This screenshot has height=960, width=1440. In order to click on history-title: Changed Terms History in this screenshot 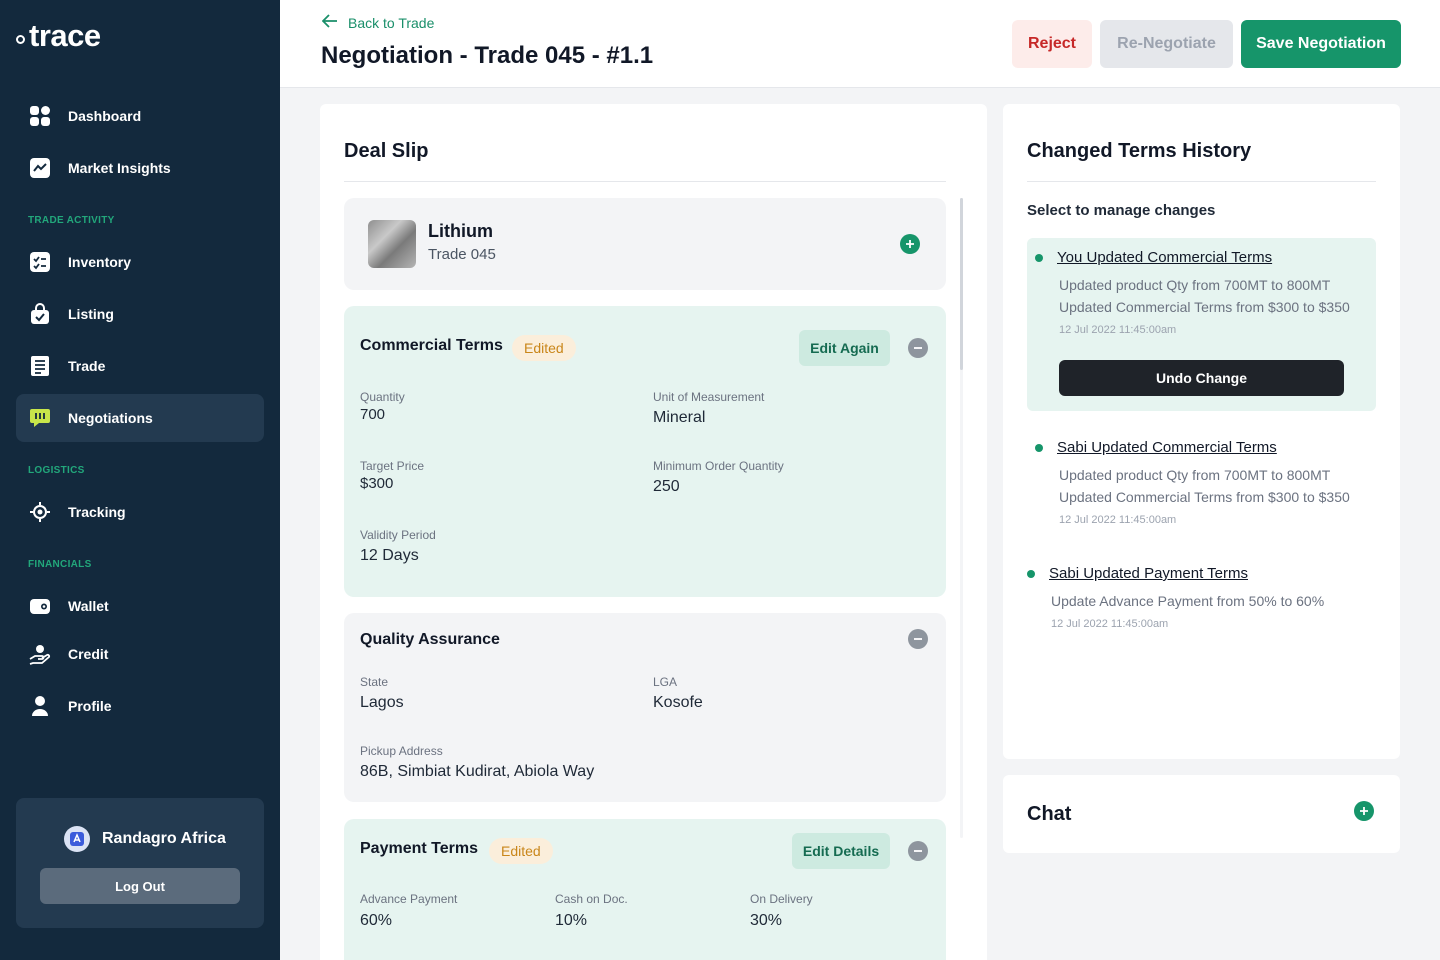, I will do `click(1139, 151)`.